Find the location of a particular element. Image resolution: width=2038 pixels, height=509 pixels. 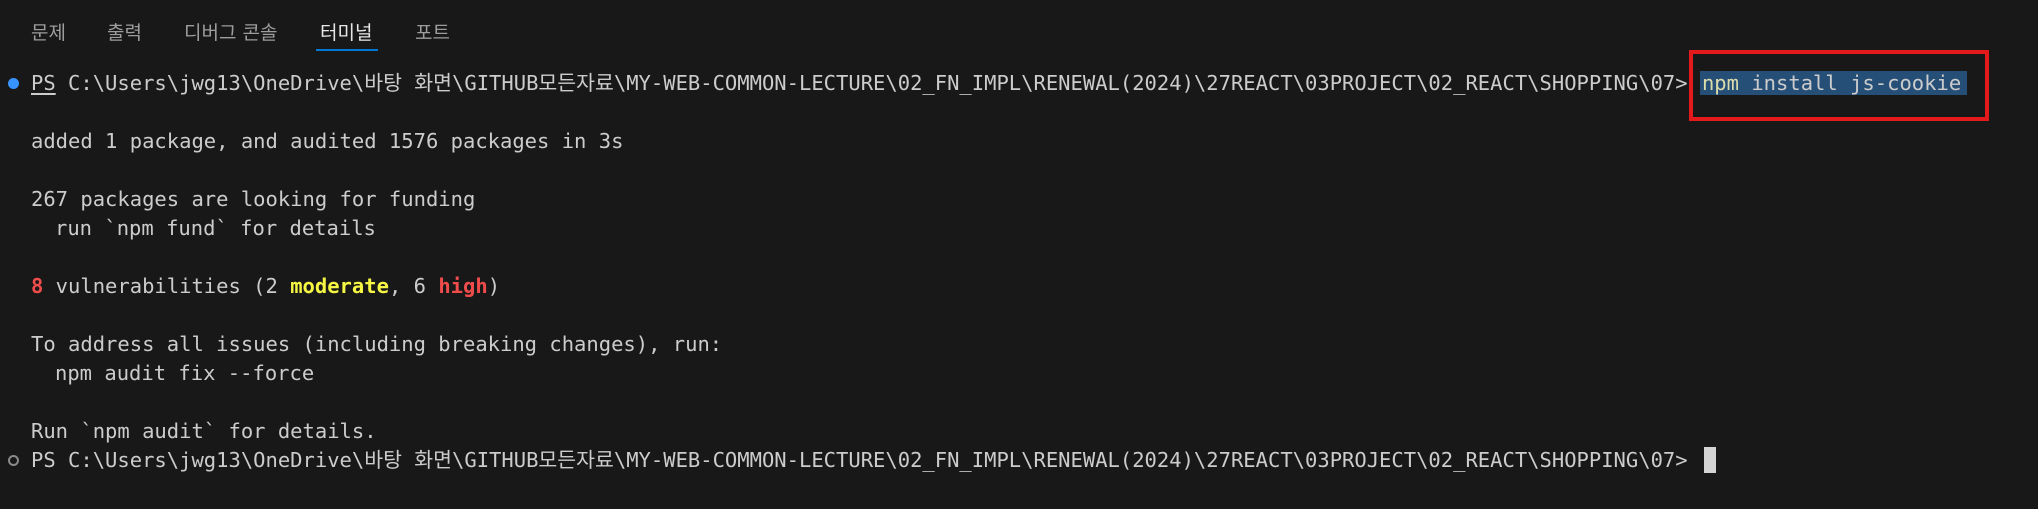

vuln-high: high is located at coordinates (463, 286).